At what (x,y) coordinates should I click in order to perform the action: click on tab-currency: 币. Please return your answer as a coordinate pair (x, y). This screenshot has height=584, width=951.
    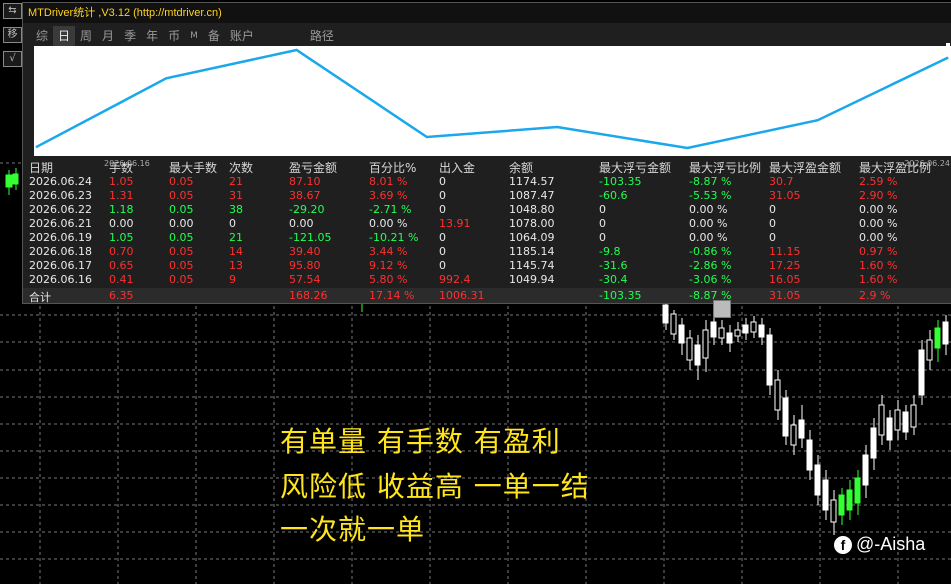
    Looking at the image, I should click on (174, 36).